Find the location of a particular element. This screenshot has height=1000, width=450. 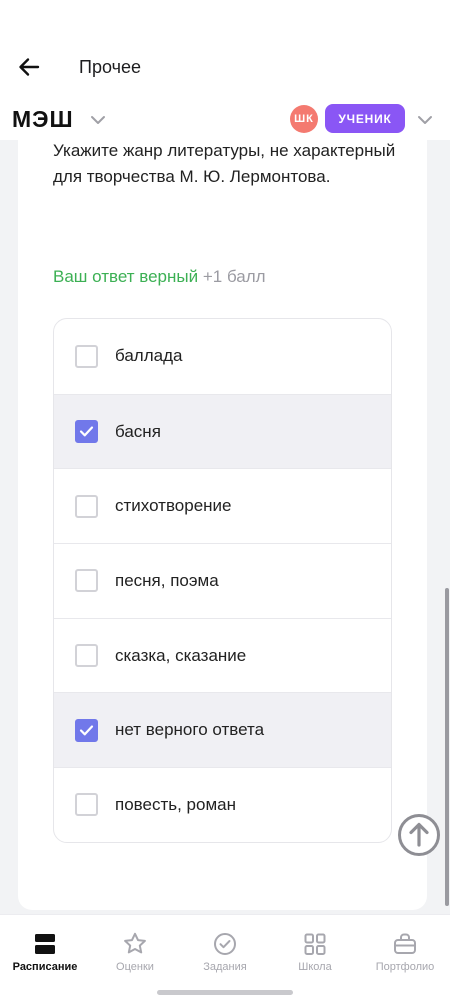

tab-portfolio: Портфолио is located at coordinates (405, 945).